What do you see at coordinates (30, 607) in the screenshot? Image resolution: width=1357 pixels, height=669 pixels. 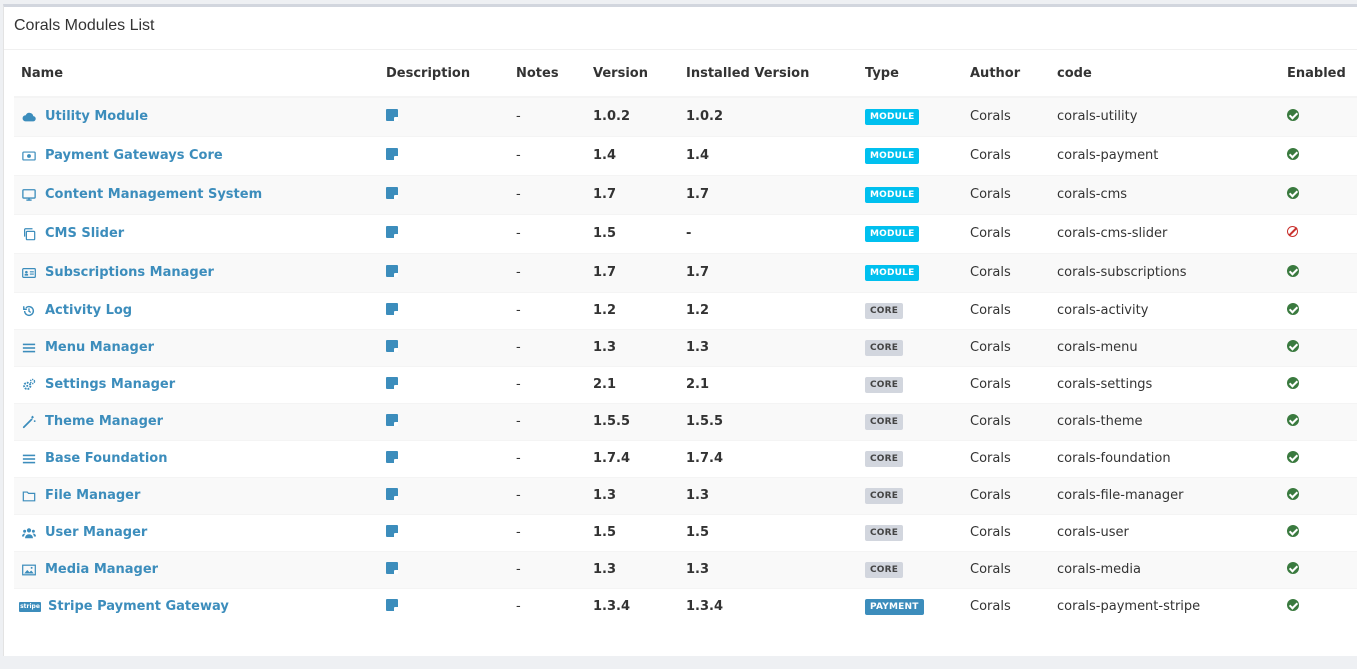 I see `stripe-icon: stripe` at bounding box center [30, 607].